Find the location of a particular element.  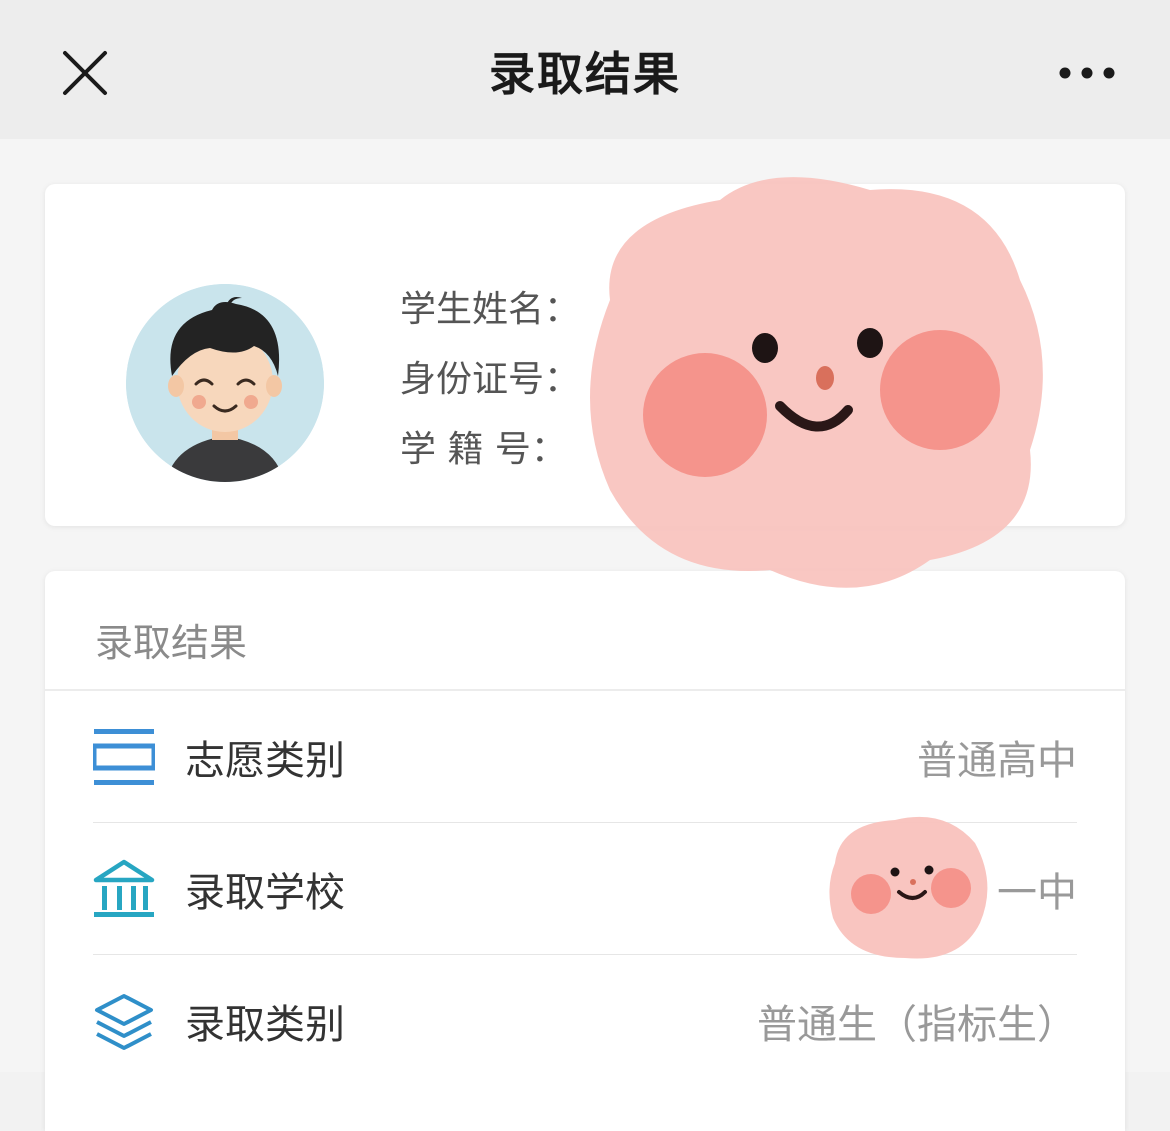

list-item-preference-type: 志愿类别 普通高中 is located at coordinates (585, 757).